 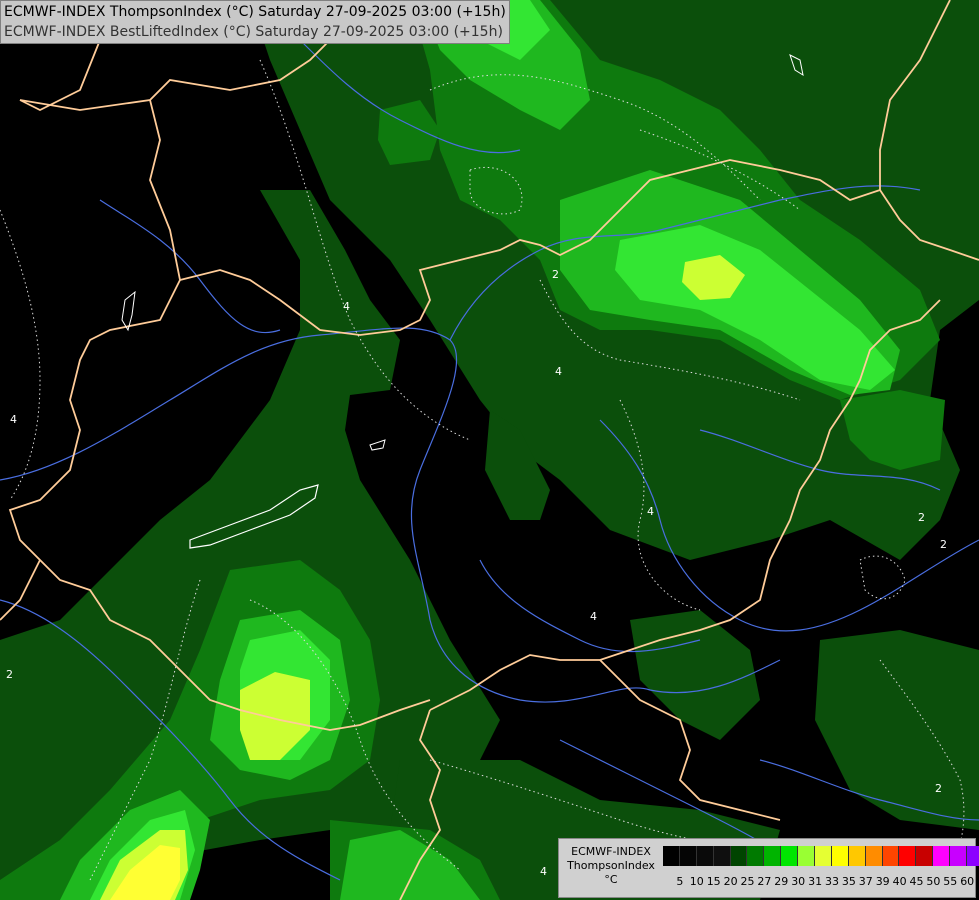 What do you see at coordinates (899, 881) in the screenshot?
I see `legend-tick-label: 40` at bounding box center [899, 881].